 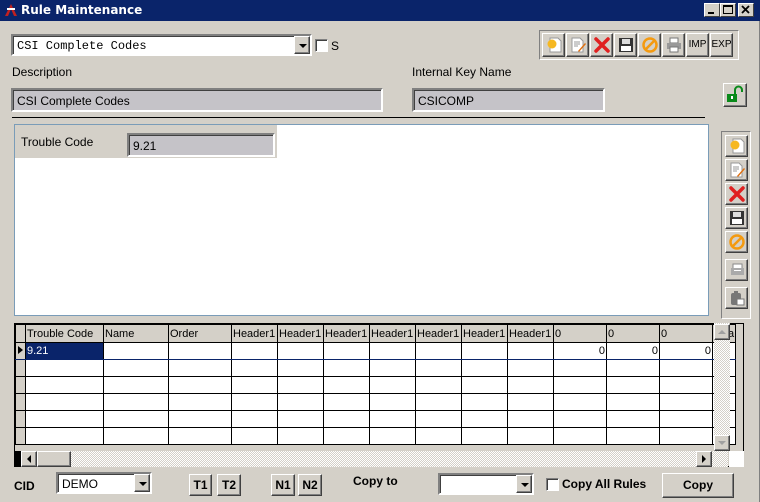 I want to click on t2-button: T2, so click(x=229, y=485).